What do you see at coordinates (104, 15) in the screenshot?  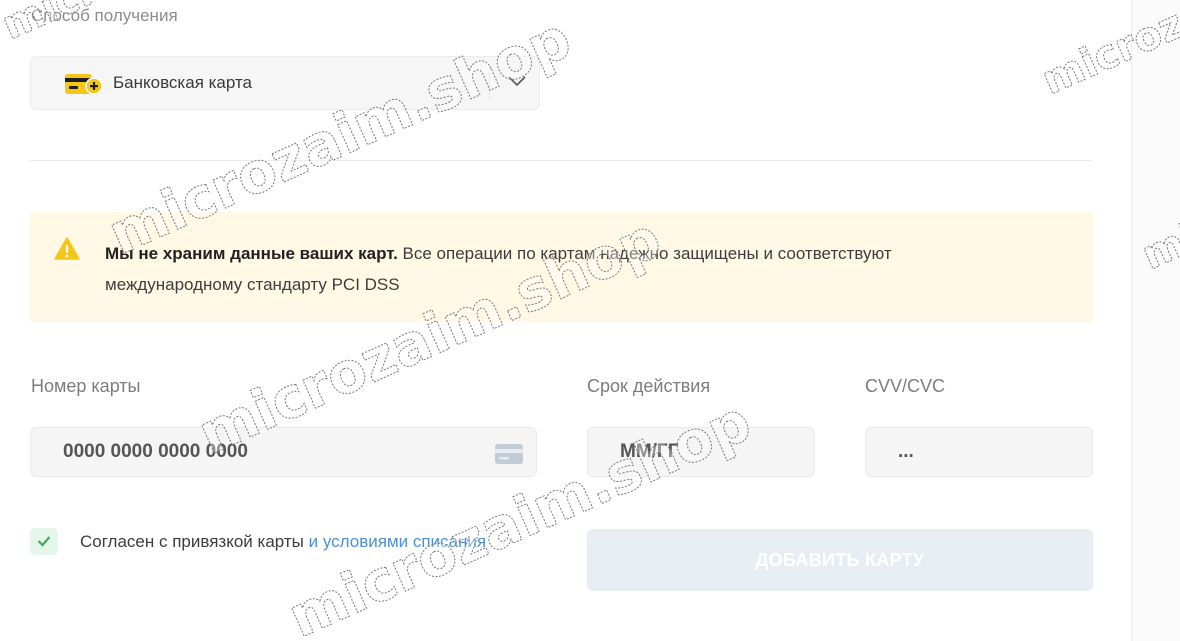 I see `receive-method-label: Способ получения` at bounding box center [104, 15].